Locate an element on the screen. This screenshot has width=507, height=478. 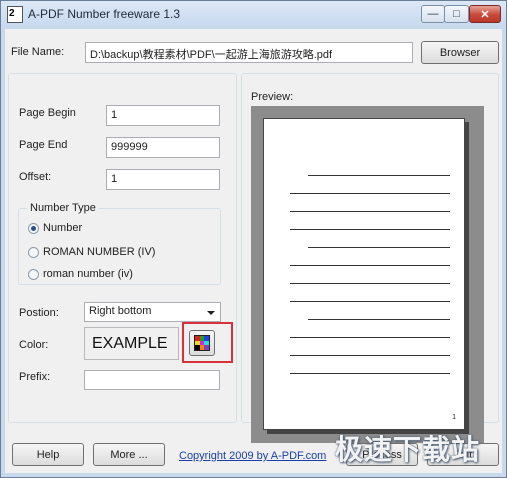
prefix-field is located at coordinates (152, 380).